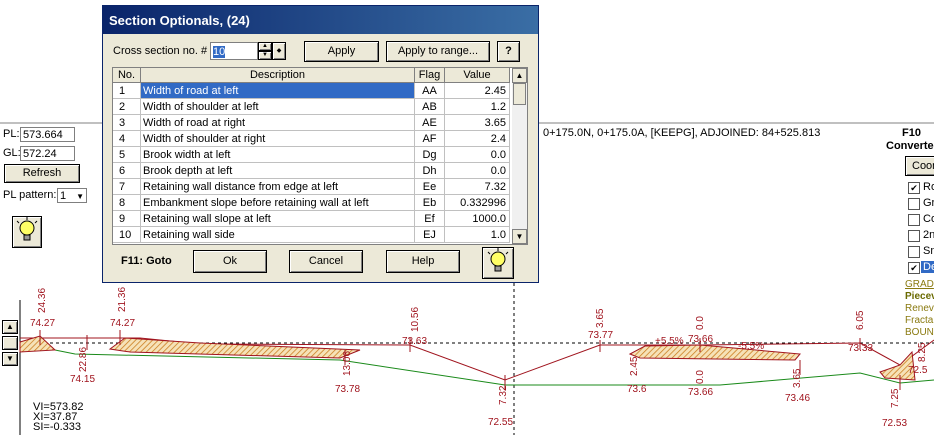 Image resolution: width=934 pixels, height=435 pixels. Describe the element at coordinates (234, 51) in the screenshot. I see `cross-section-input: 10` at that location.